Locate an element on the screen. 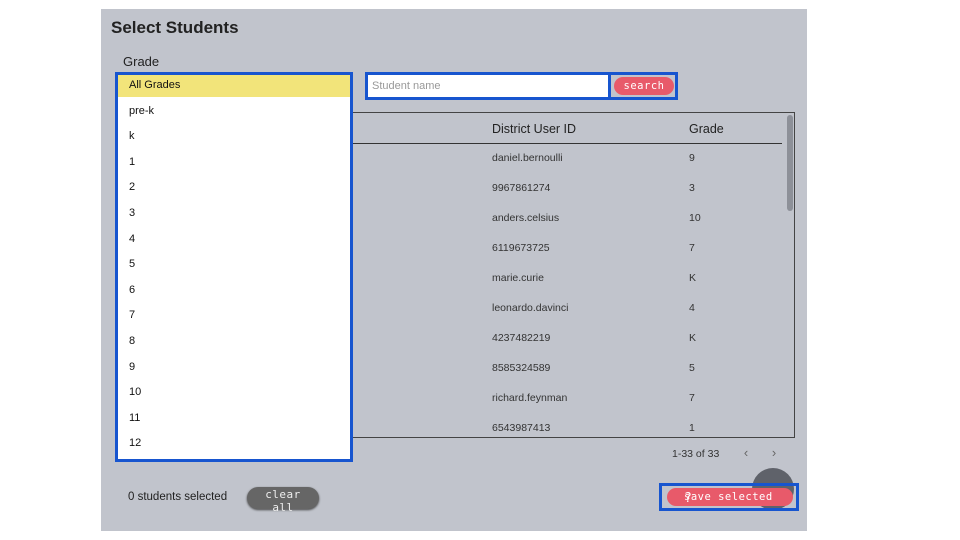  cell-district-user-id: marie.curie is located at coordinates (518, 278).